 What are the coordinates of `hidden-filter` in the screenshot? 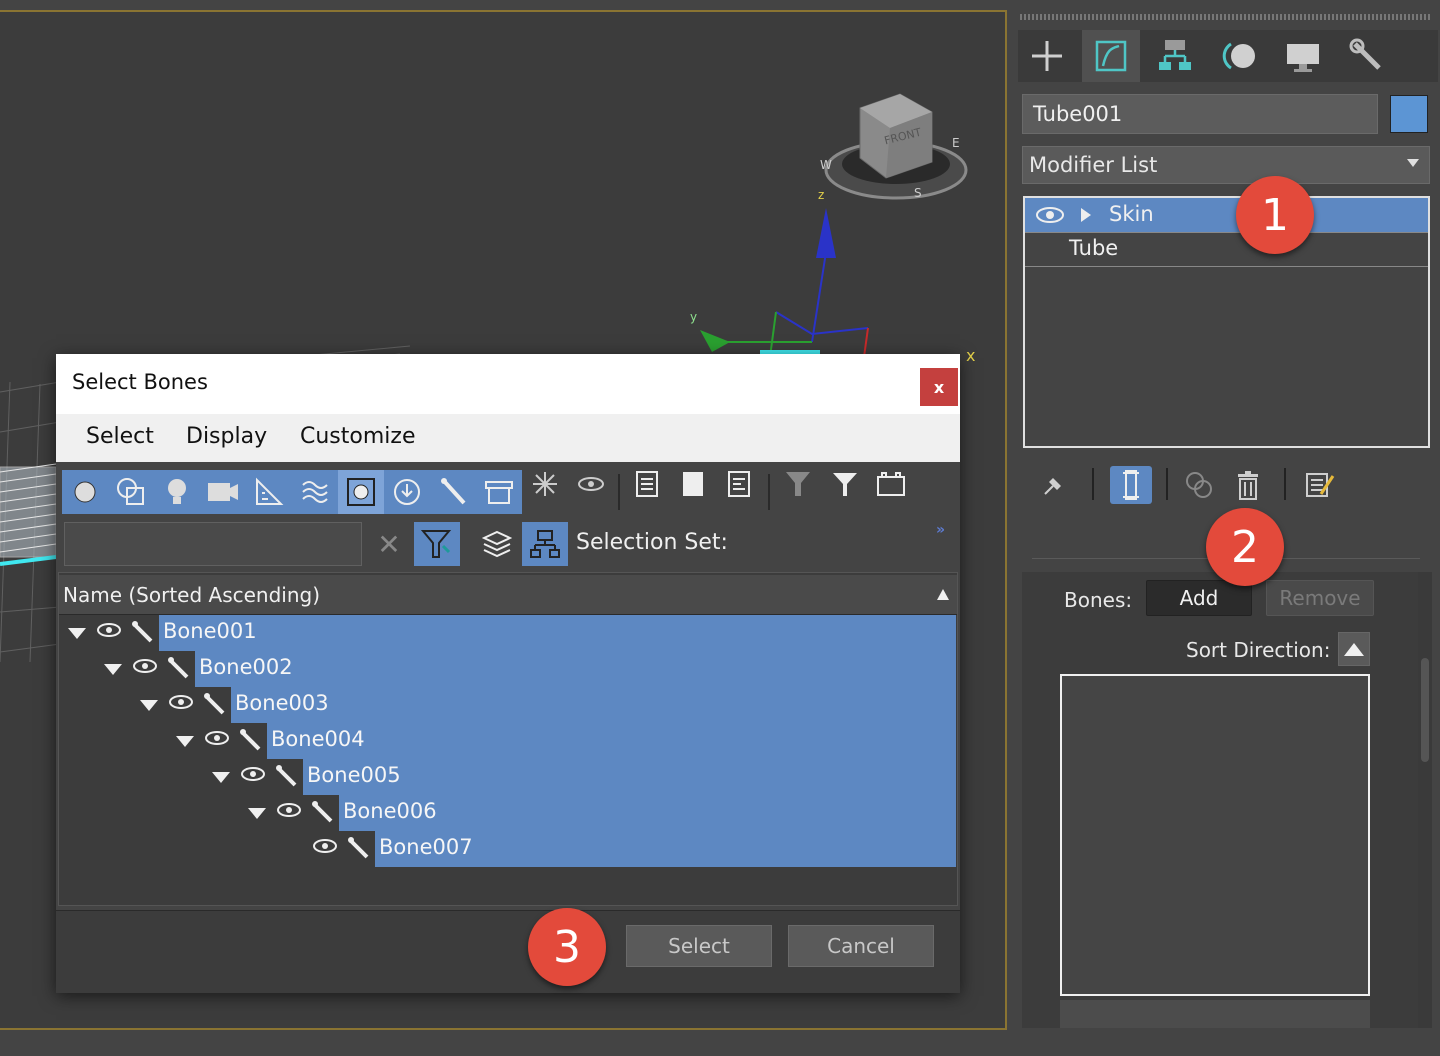 It's located at (591, 484).